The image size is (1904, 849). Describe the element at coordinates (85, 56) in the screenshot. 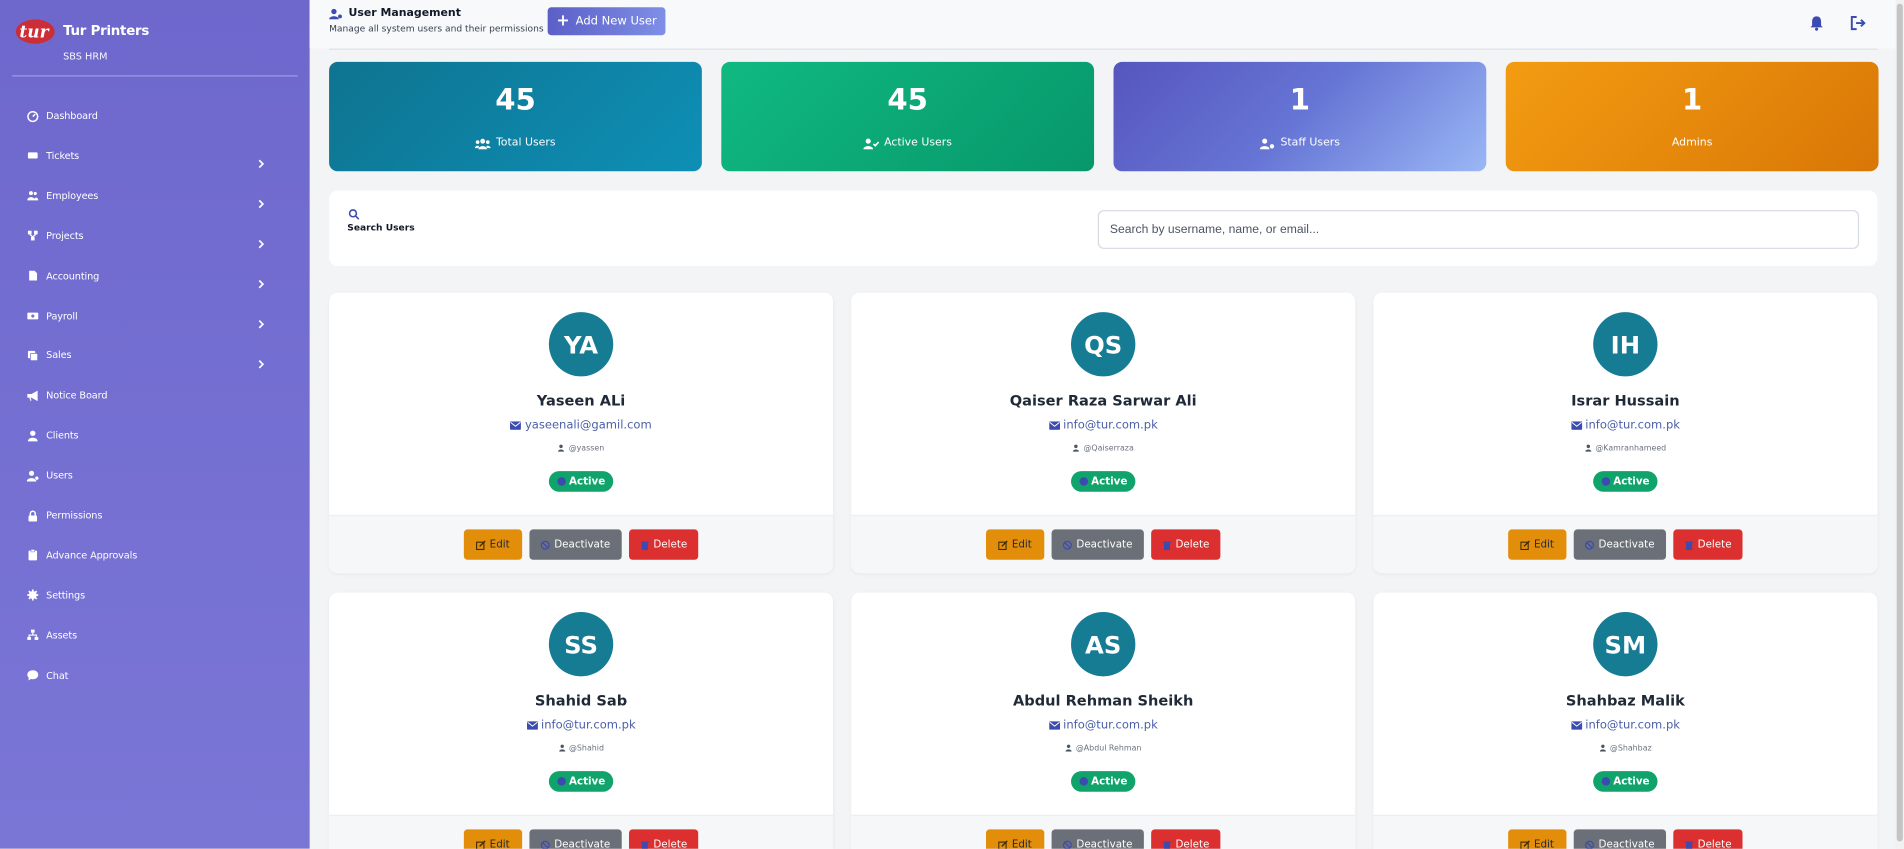

I see `brand-subtitle: SBS HRM` at that location.